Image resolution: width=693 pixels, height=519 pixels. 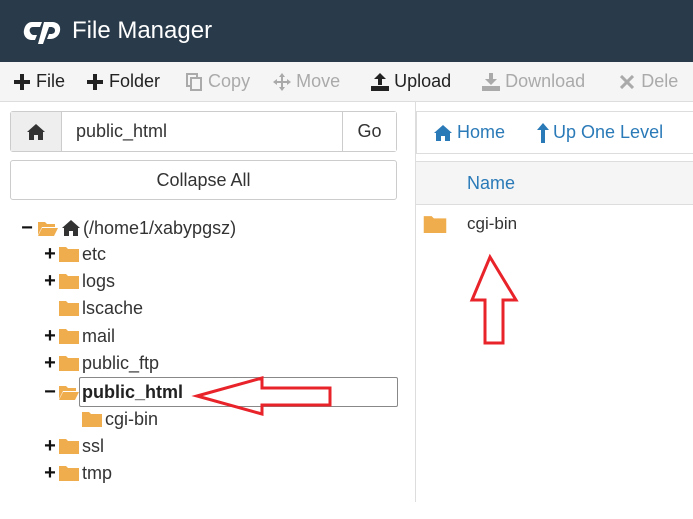 I want to click on tree-item-ssl: + ssl, so click(x=73, y=446).